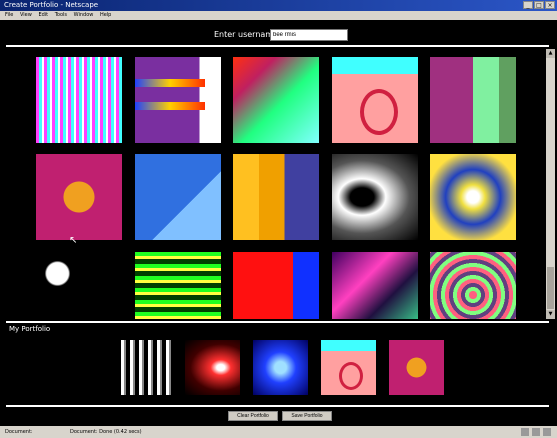  I want to click on mail-icon, so click(547, 432).